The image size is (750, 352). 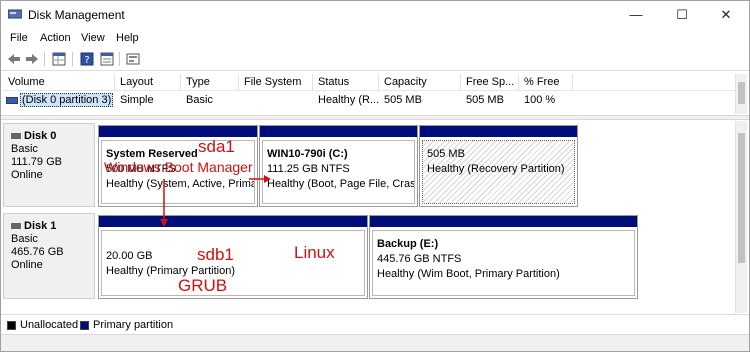 What do you see at coordinates (375, 59) in the screenshot?
I see `toolbar: ?` at bounding box center [375, 59].